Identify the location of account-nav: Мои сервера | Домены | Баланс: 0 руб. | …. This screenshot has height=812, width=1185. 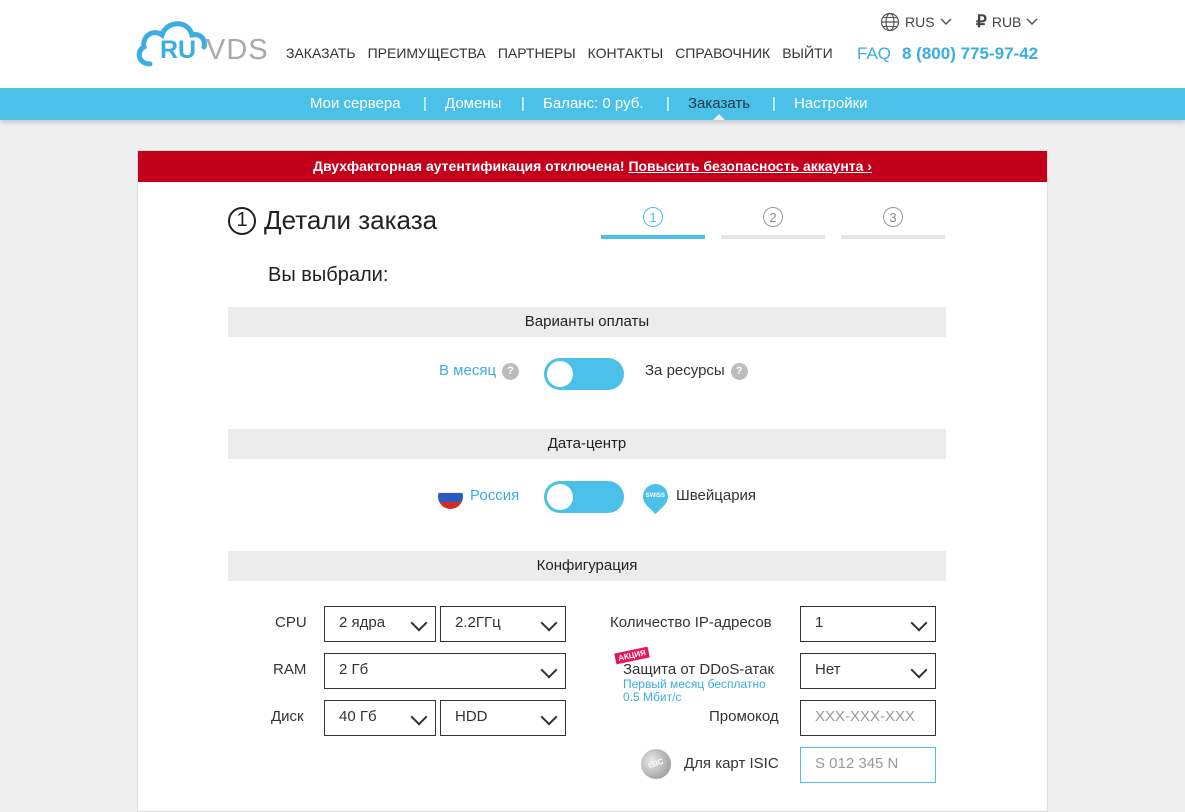
(592, 104).